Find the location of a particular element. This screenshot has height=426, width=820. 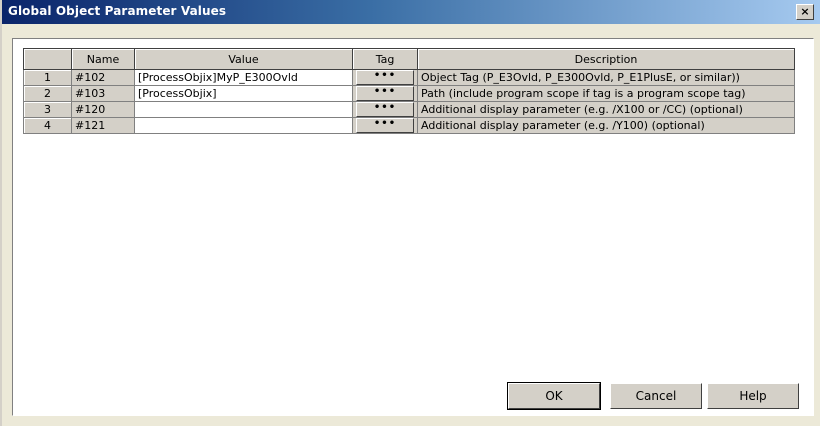

row-number: 2 is located at coordinates (47, 93).